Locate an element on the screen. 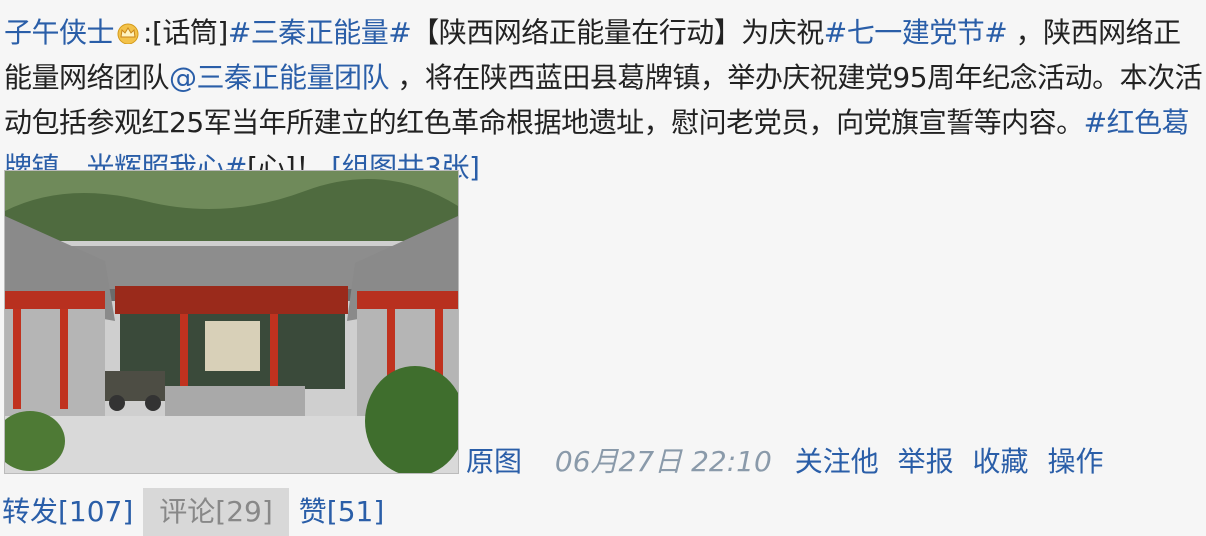 This screenshot has width=1206, height=536. crown-icon is located at coordinates (128, 28).